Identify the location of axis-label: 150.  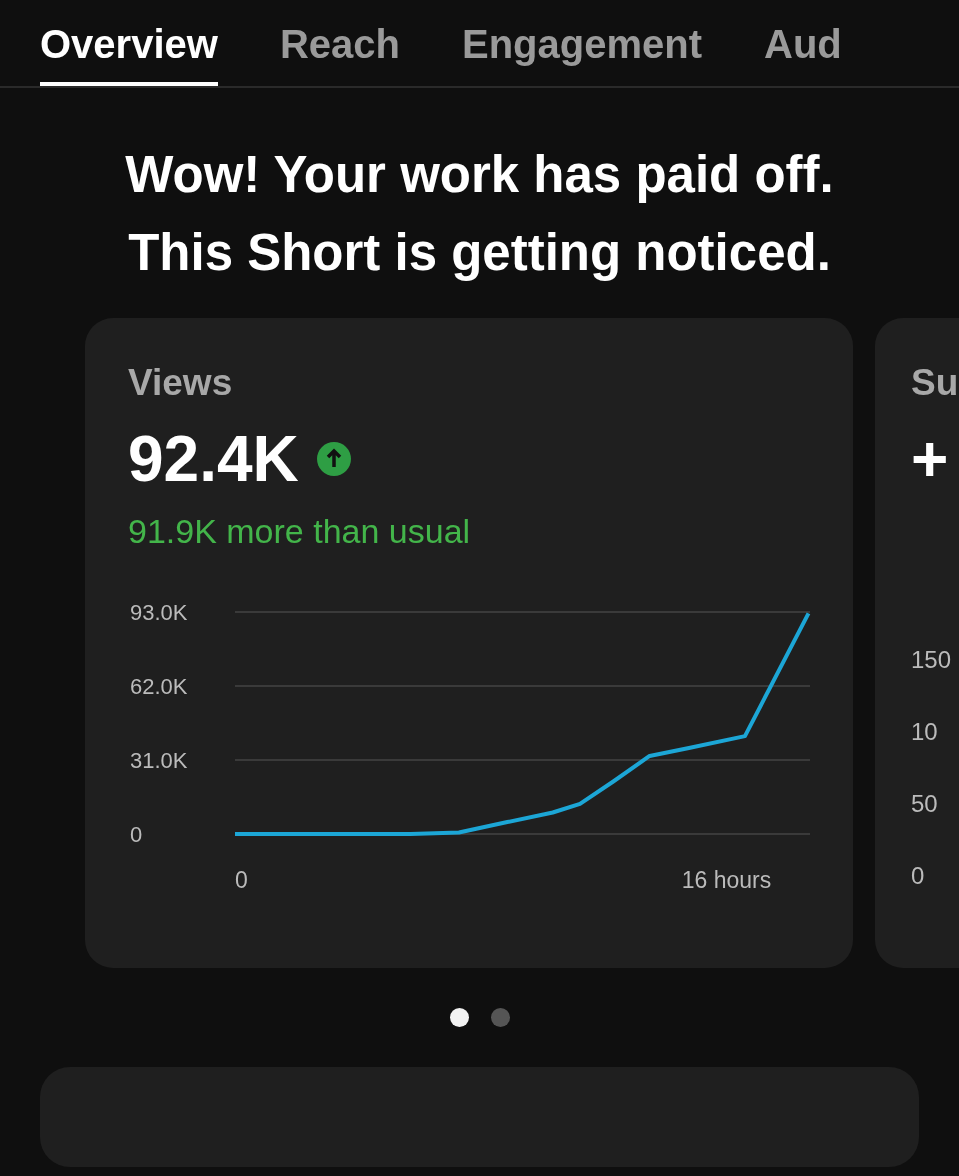
(932, 660).